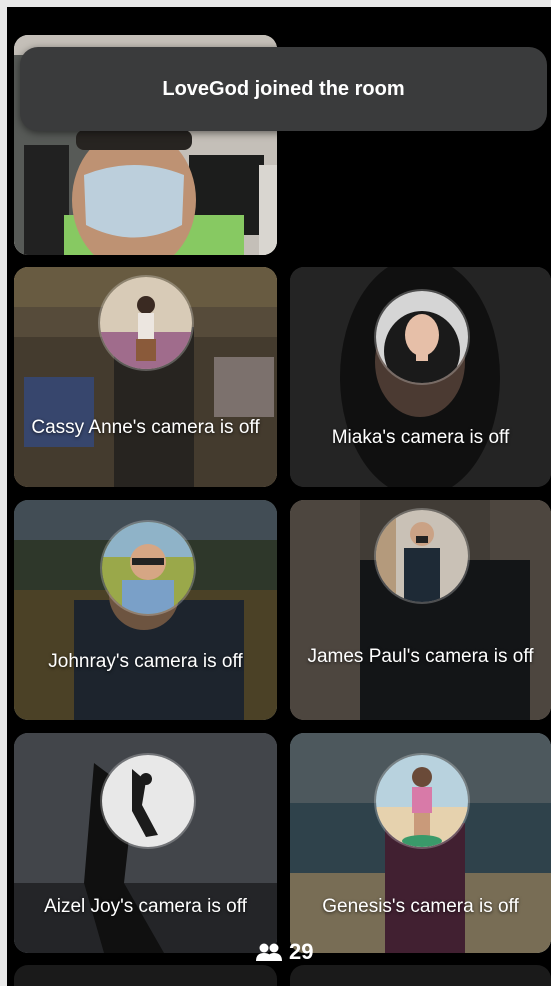 The width and height of the screenshot is (551, 986). Describe the element at coordinates (269, 952) in the screenshot. I see `people-icon` at that location.